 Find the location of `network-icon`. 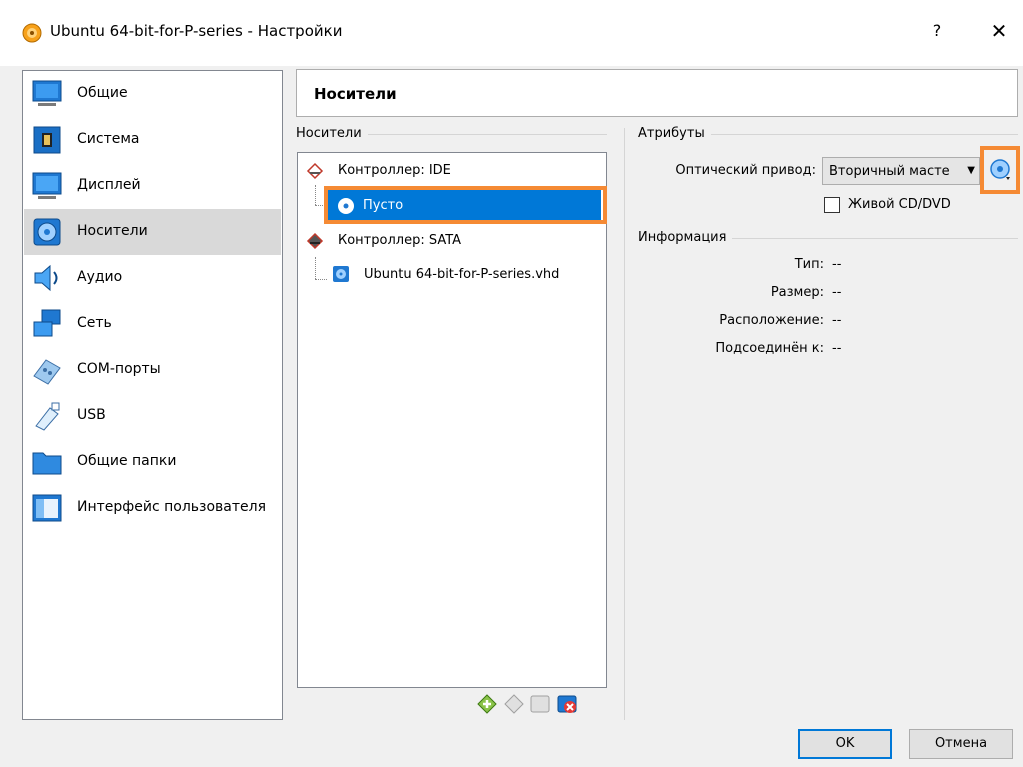

network-icon is located at coordinates (47, 323).